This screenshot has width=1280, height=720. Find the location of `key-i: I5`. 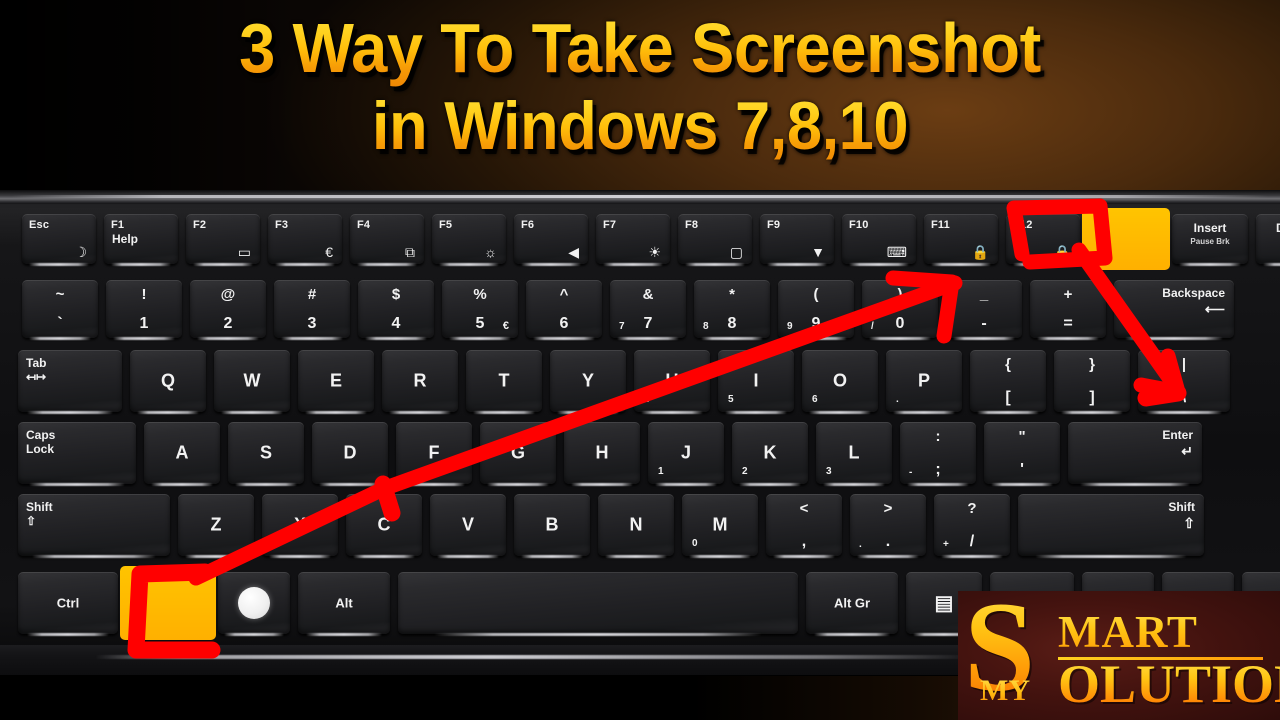

key-i: I5 is located at coordinates (756, 381).